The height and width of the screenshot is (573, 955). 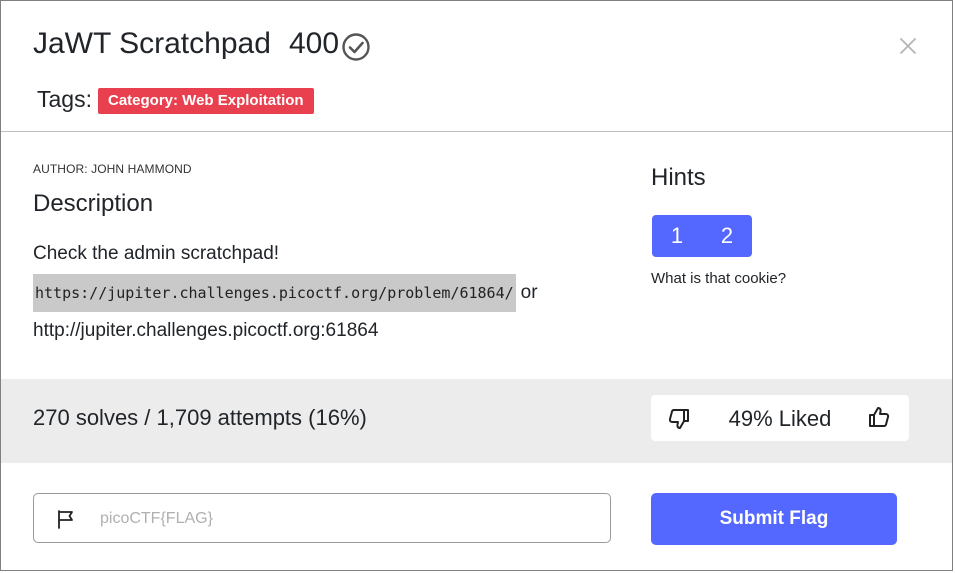 I want to click on hint-button-1: 1, so click(x=677, y=236).